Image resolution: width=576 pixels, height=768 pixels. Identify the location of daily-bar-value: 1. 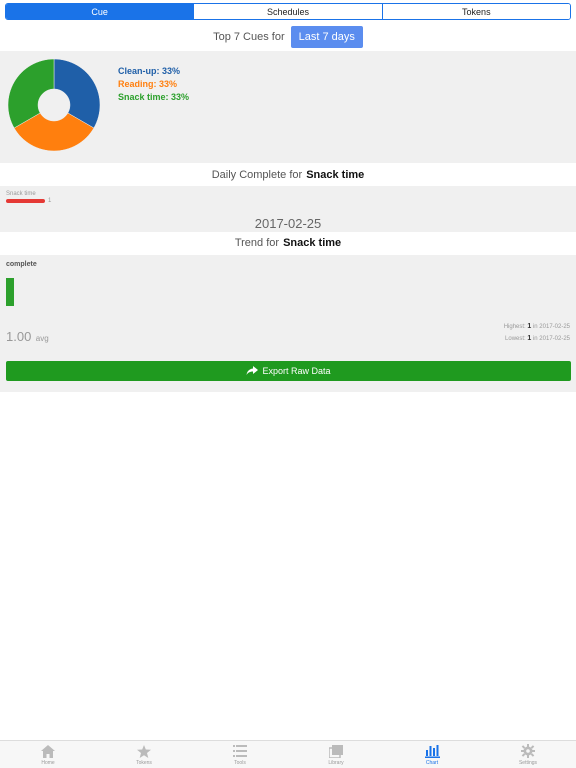
(50, 201).